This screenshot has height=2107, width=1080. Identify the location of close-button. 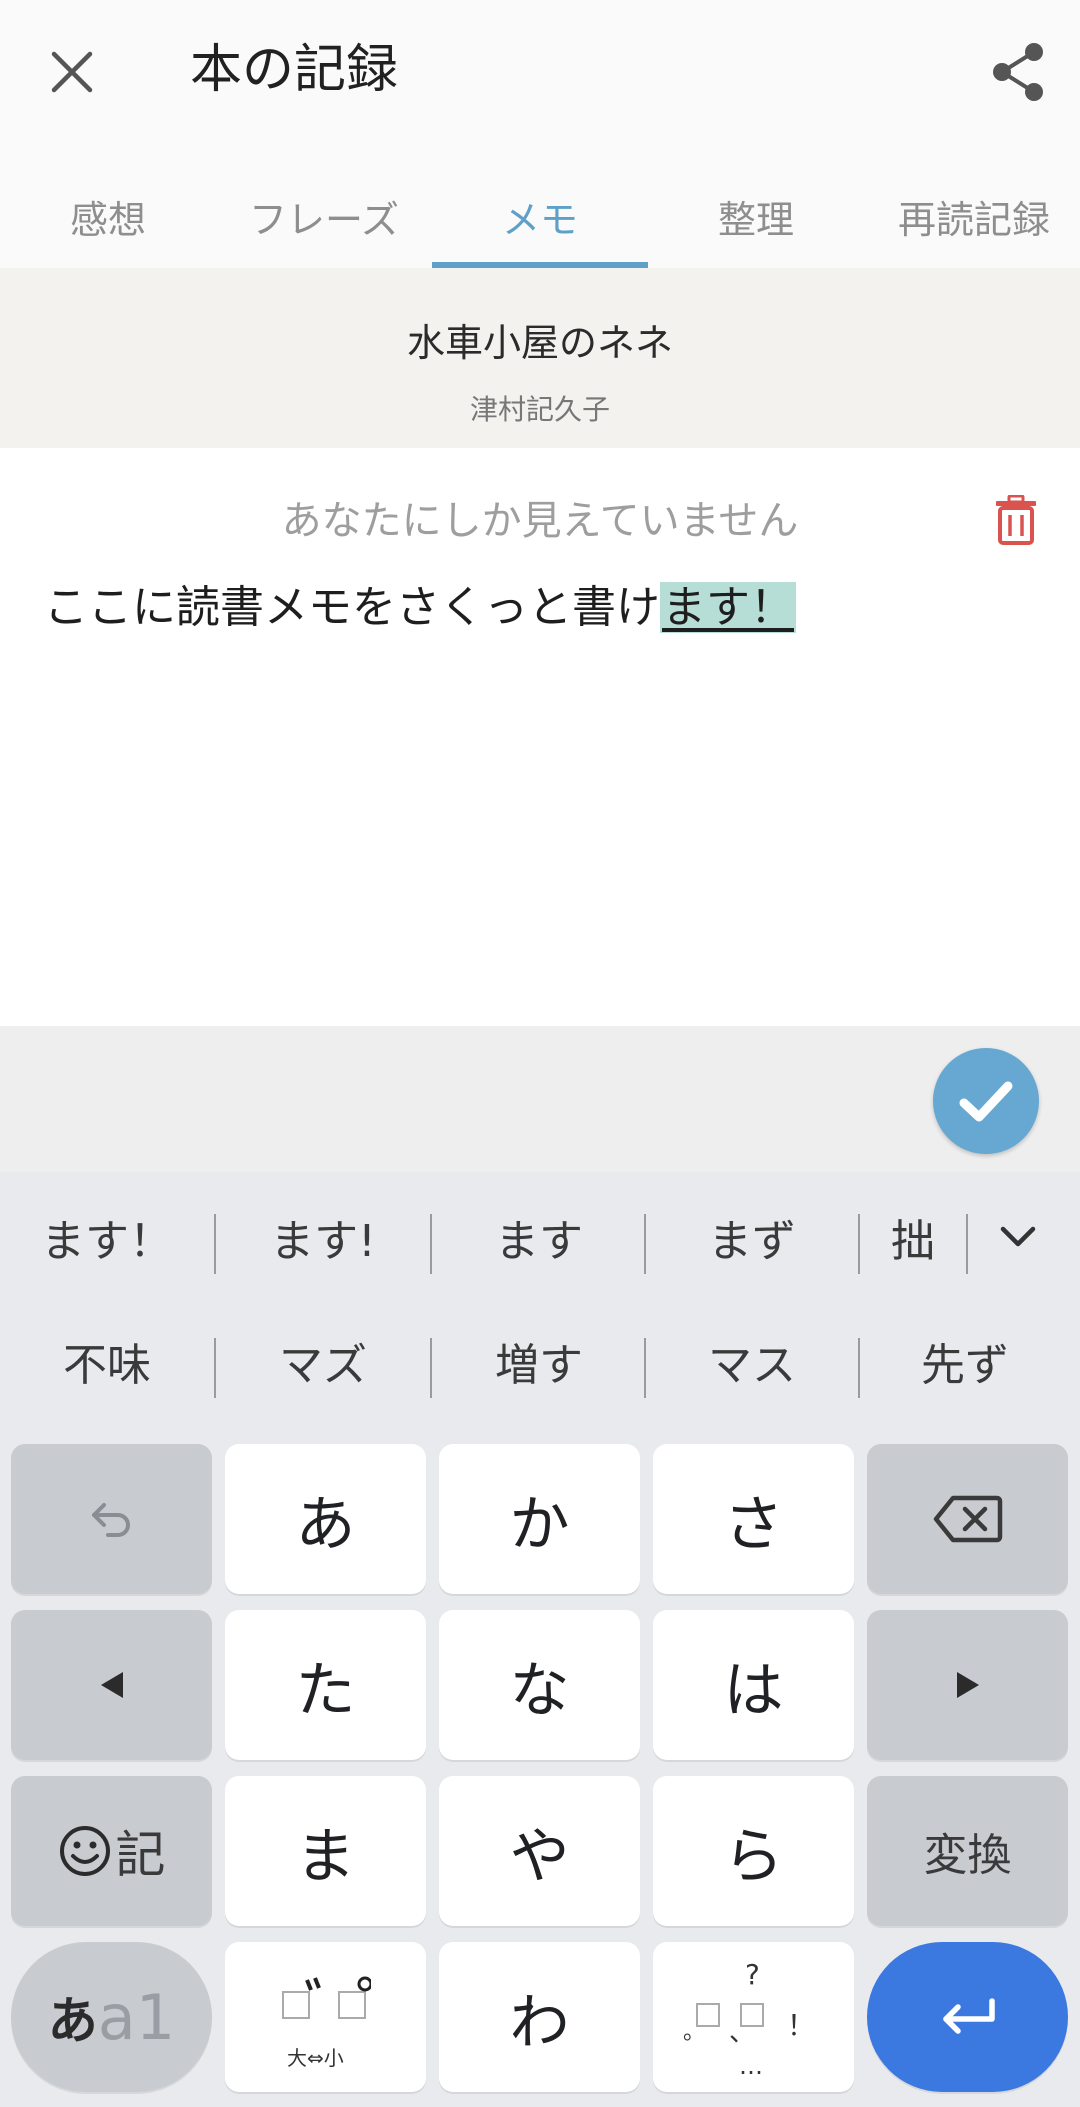
(72, 72).